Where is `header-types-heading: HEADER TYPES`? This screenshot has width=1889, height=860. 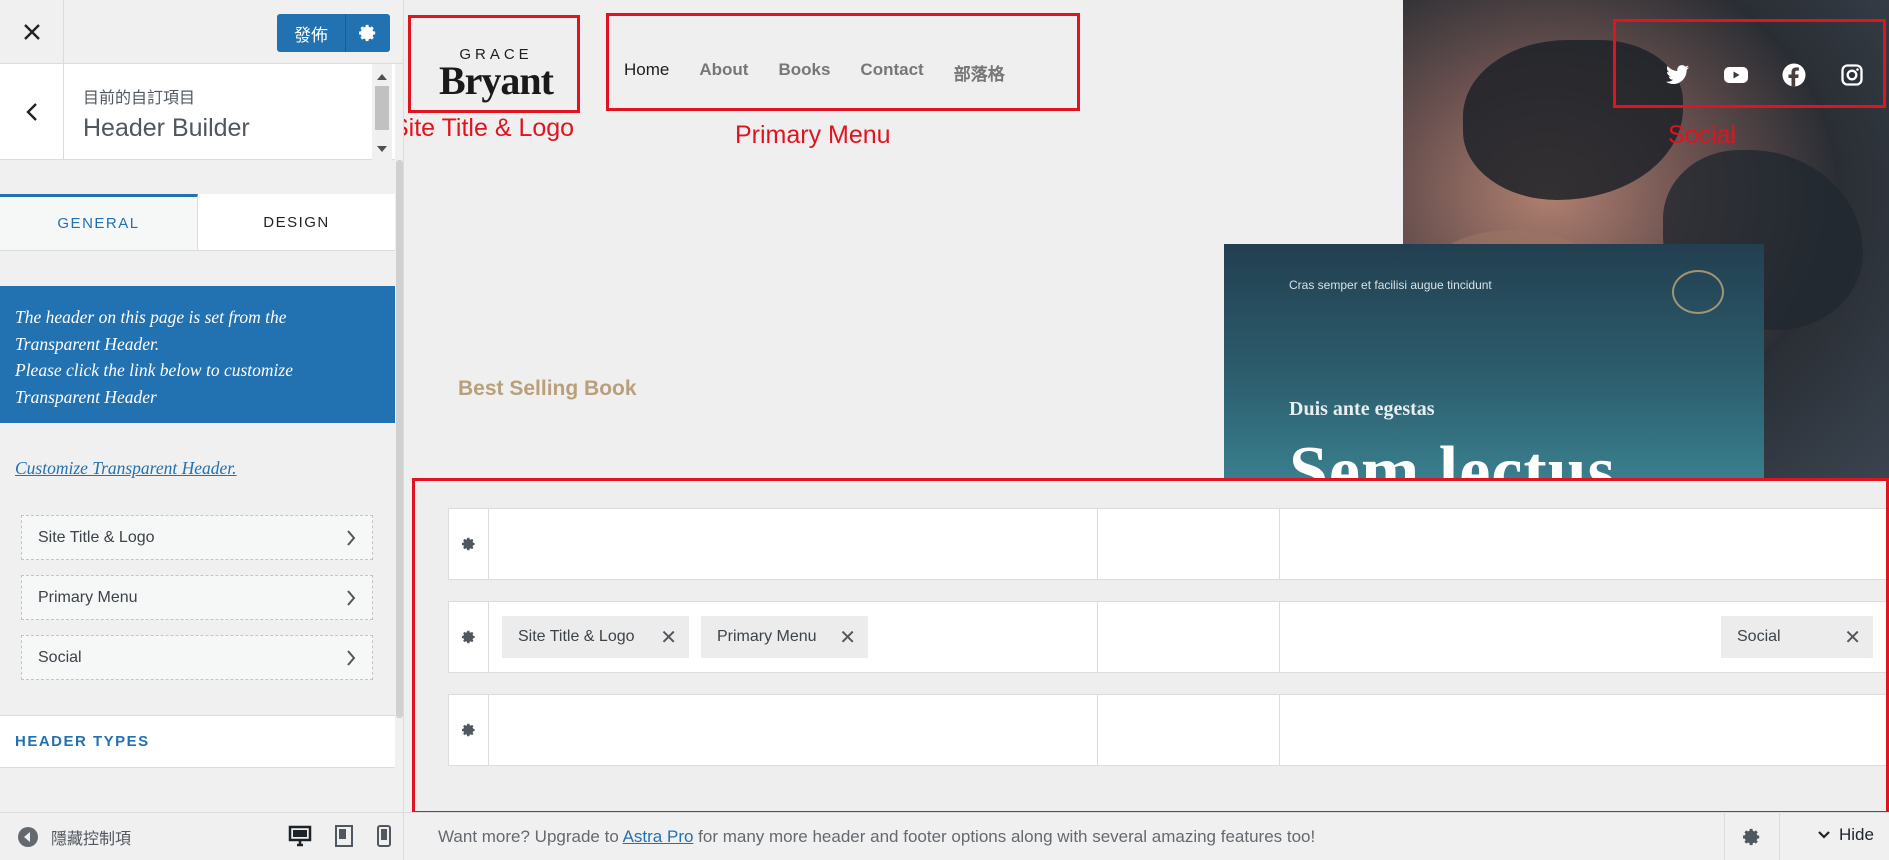 header-types-heading: HEADER TYPES is located at coordinates (197, 741).